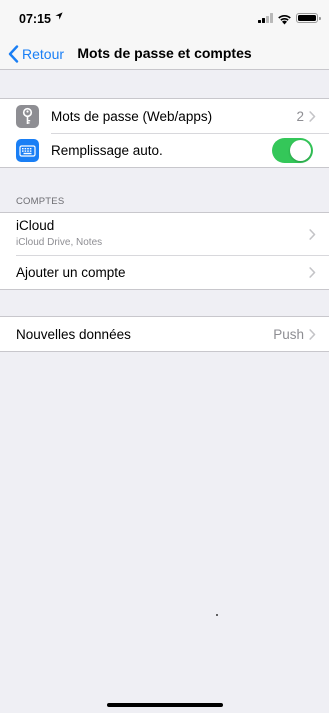 This screenshot has width=329, height=713. Describe the element at coordinates (308, 18) in the screenshot. I see `battery-icon` at that location.